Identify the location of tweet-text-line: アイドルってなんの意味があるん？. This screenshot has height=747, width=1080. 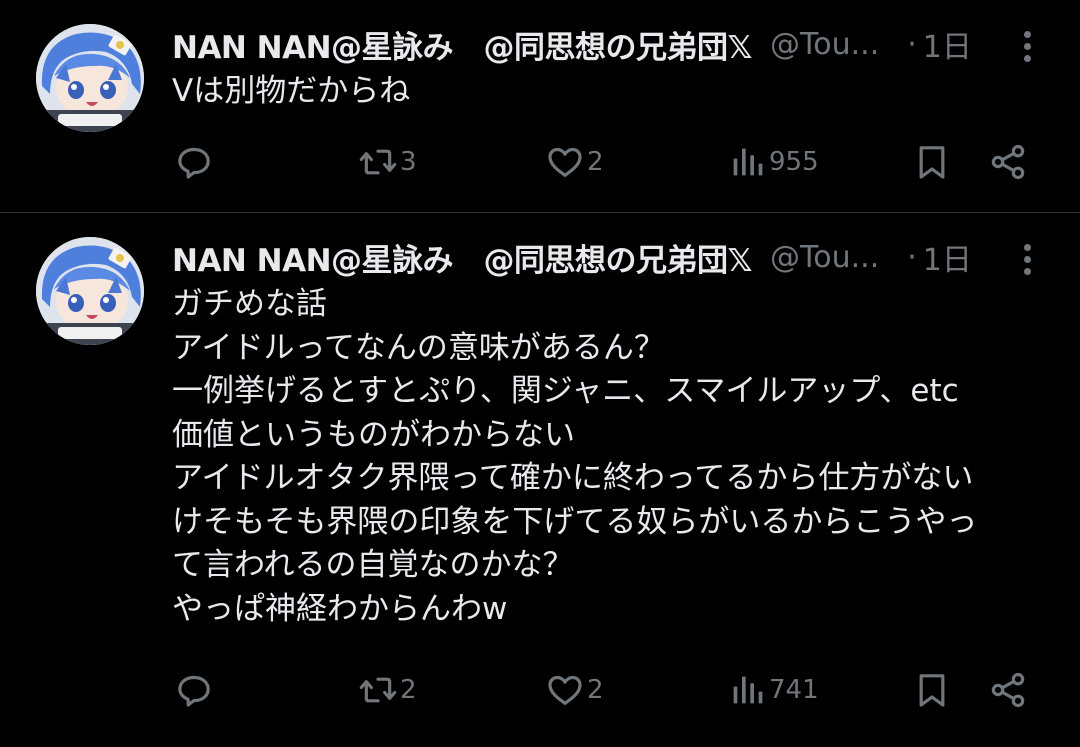
(418, 347).